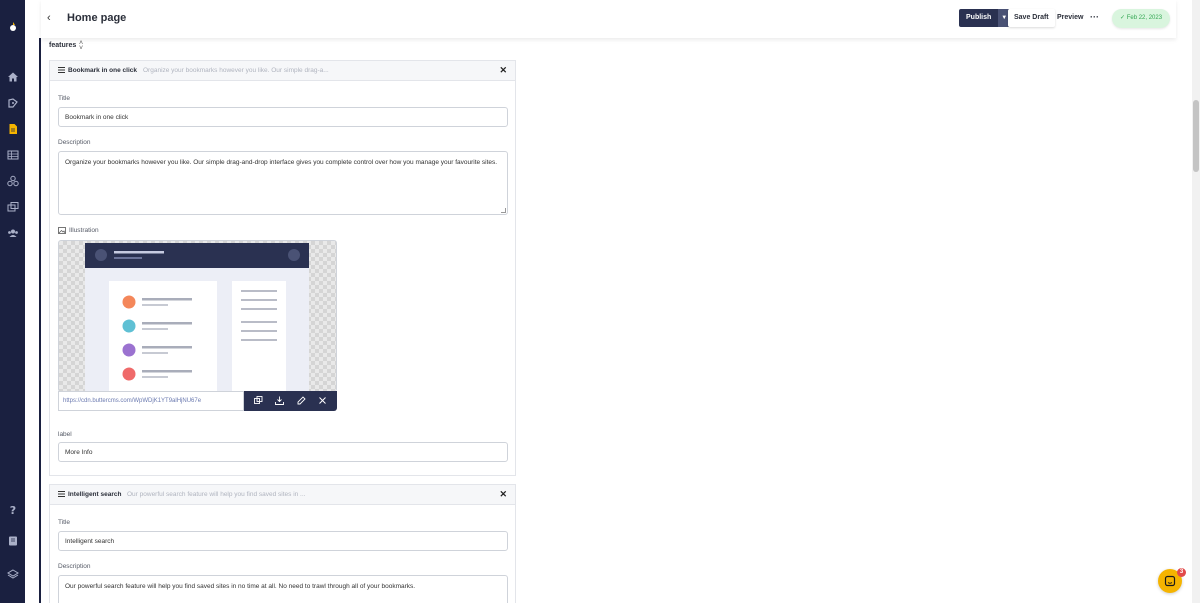 The width and height of the screenshot is (1200, 603). I want to click on save-draft-button: Save Draft, so click(1031, 18).